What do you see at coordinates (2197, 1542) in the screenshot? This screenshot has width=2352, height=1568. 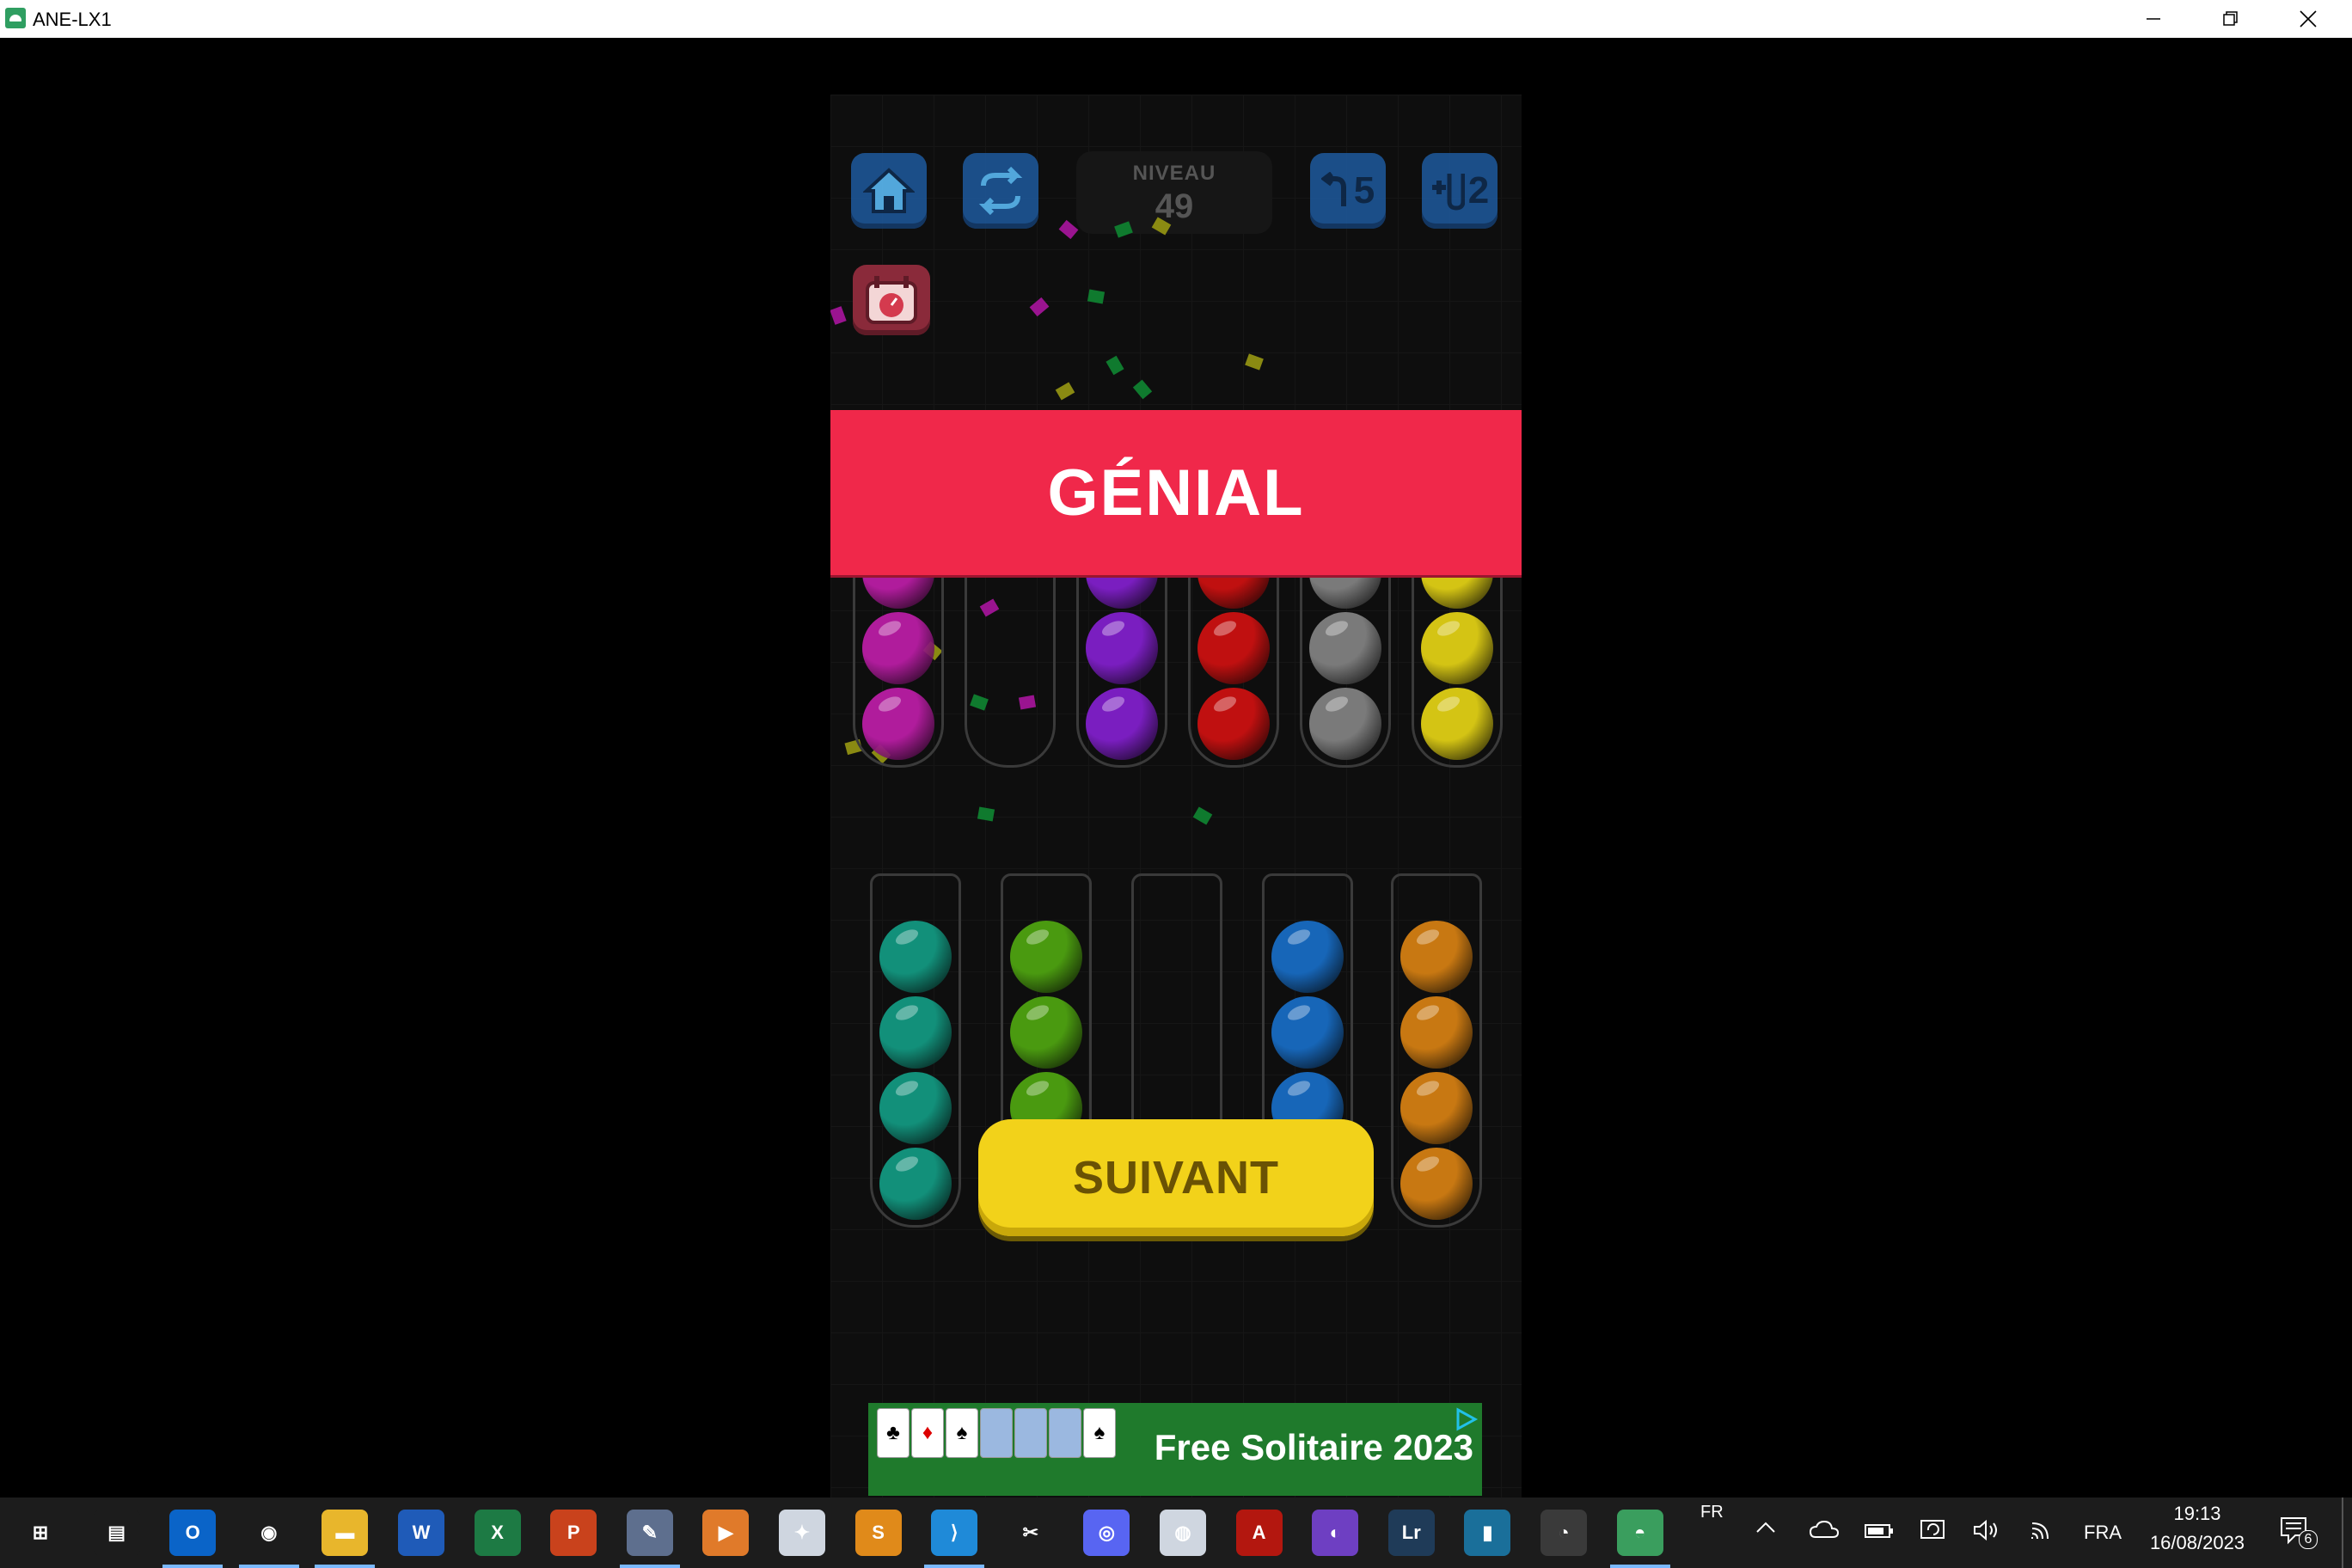 I see `clock-date: 16/08/2023` at bounding box center [2197, 1542].